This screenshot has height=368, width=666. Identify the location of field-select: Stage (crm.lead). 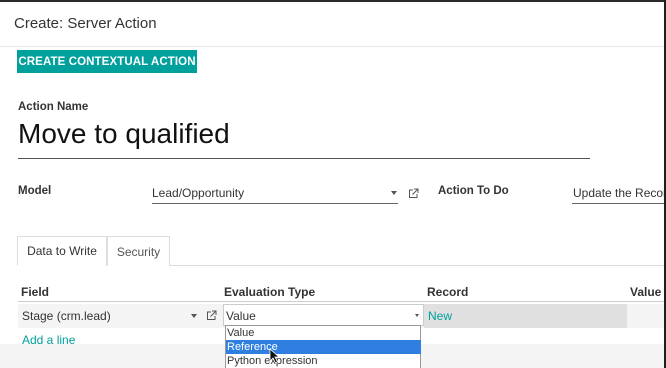
(66, 316).